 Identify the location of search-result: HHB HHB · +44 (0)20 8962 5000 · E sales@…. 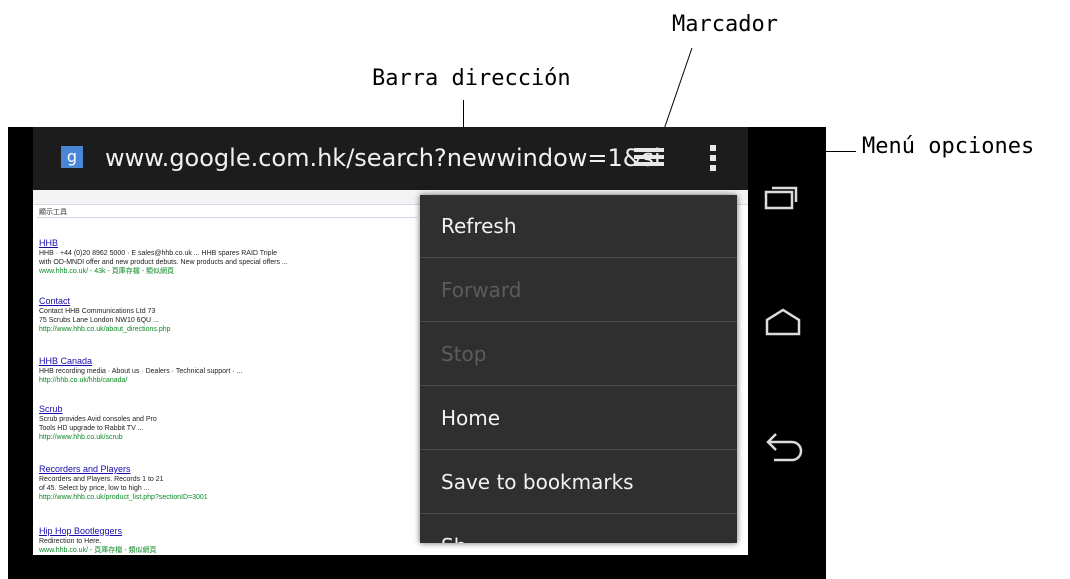
(229, 257).